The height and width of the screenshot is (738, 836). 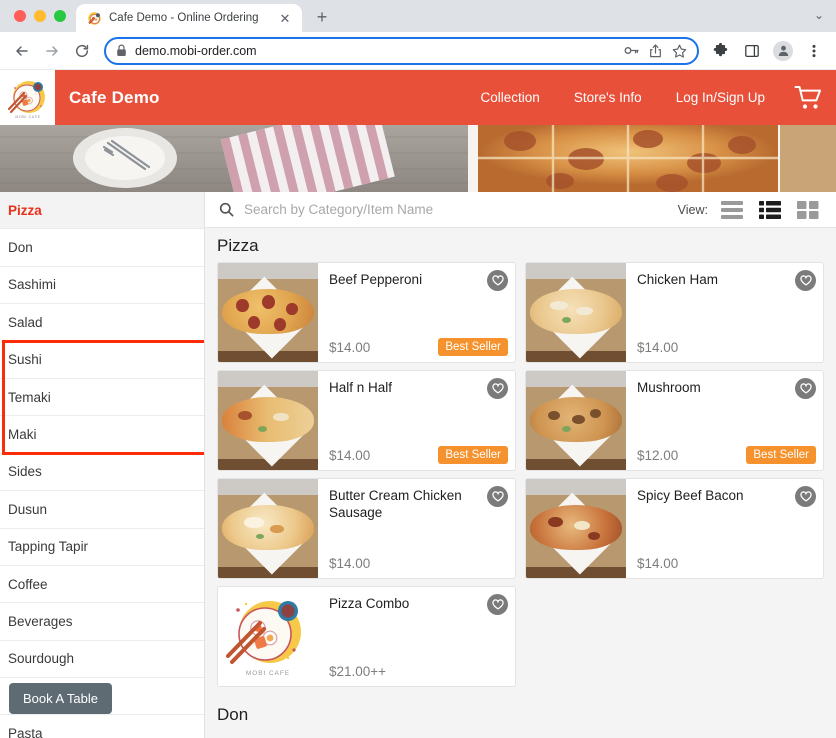 What do you see at coordinates (114, 97) in the screenshot?
I see `brand-name: Cafe Demo` at bounding box center [114, 97].